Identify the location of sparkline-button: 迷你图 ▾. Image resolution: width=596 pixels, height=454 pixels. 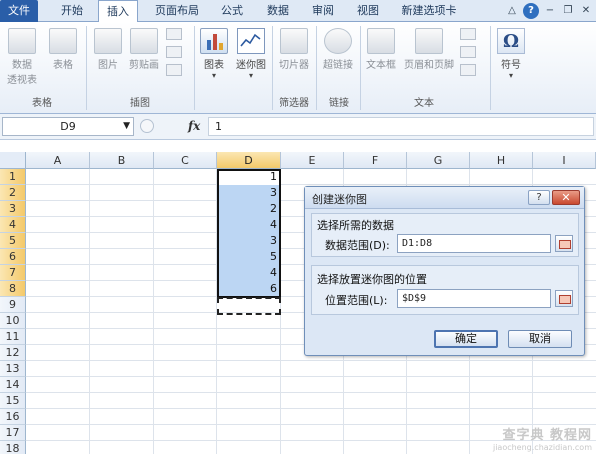
(251, 54).